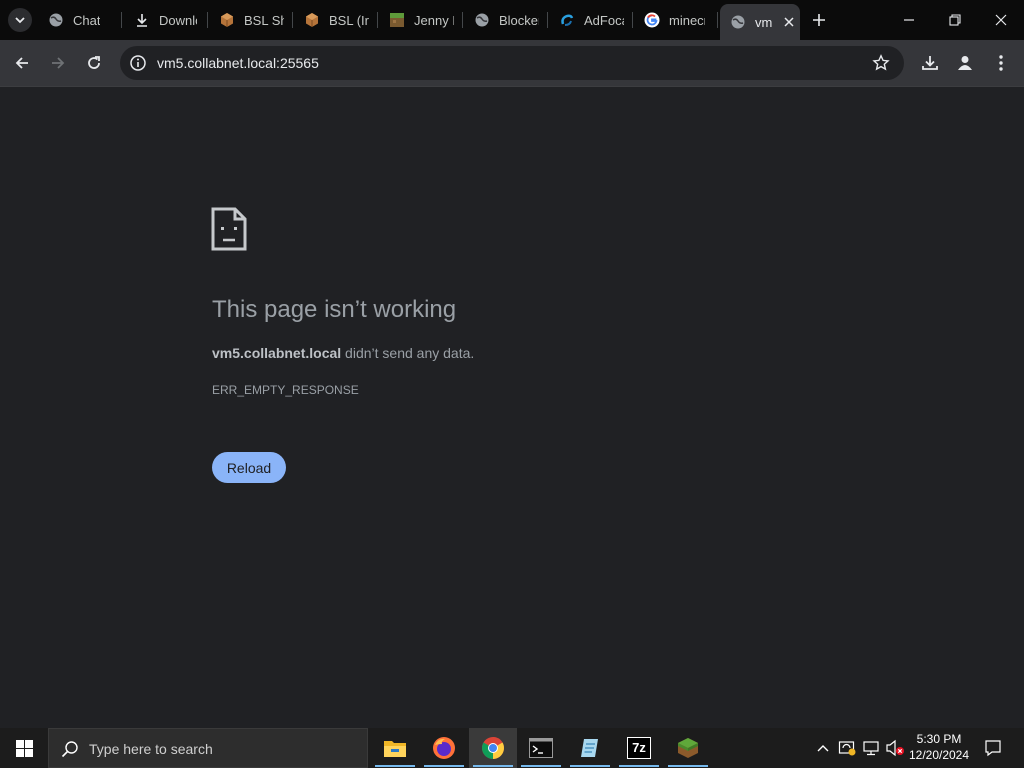  I want to click on tray-overflow-button, so click(823, 748).